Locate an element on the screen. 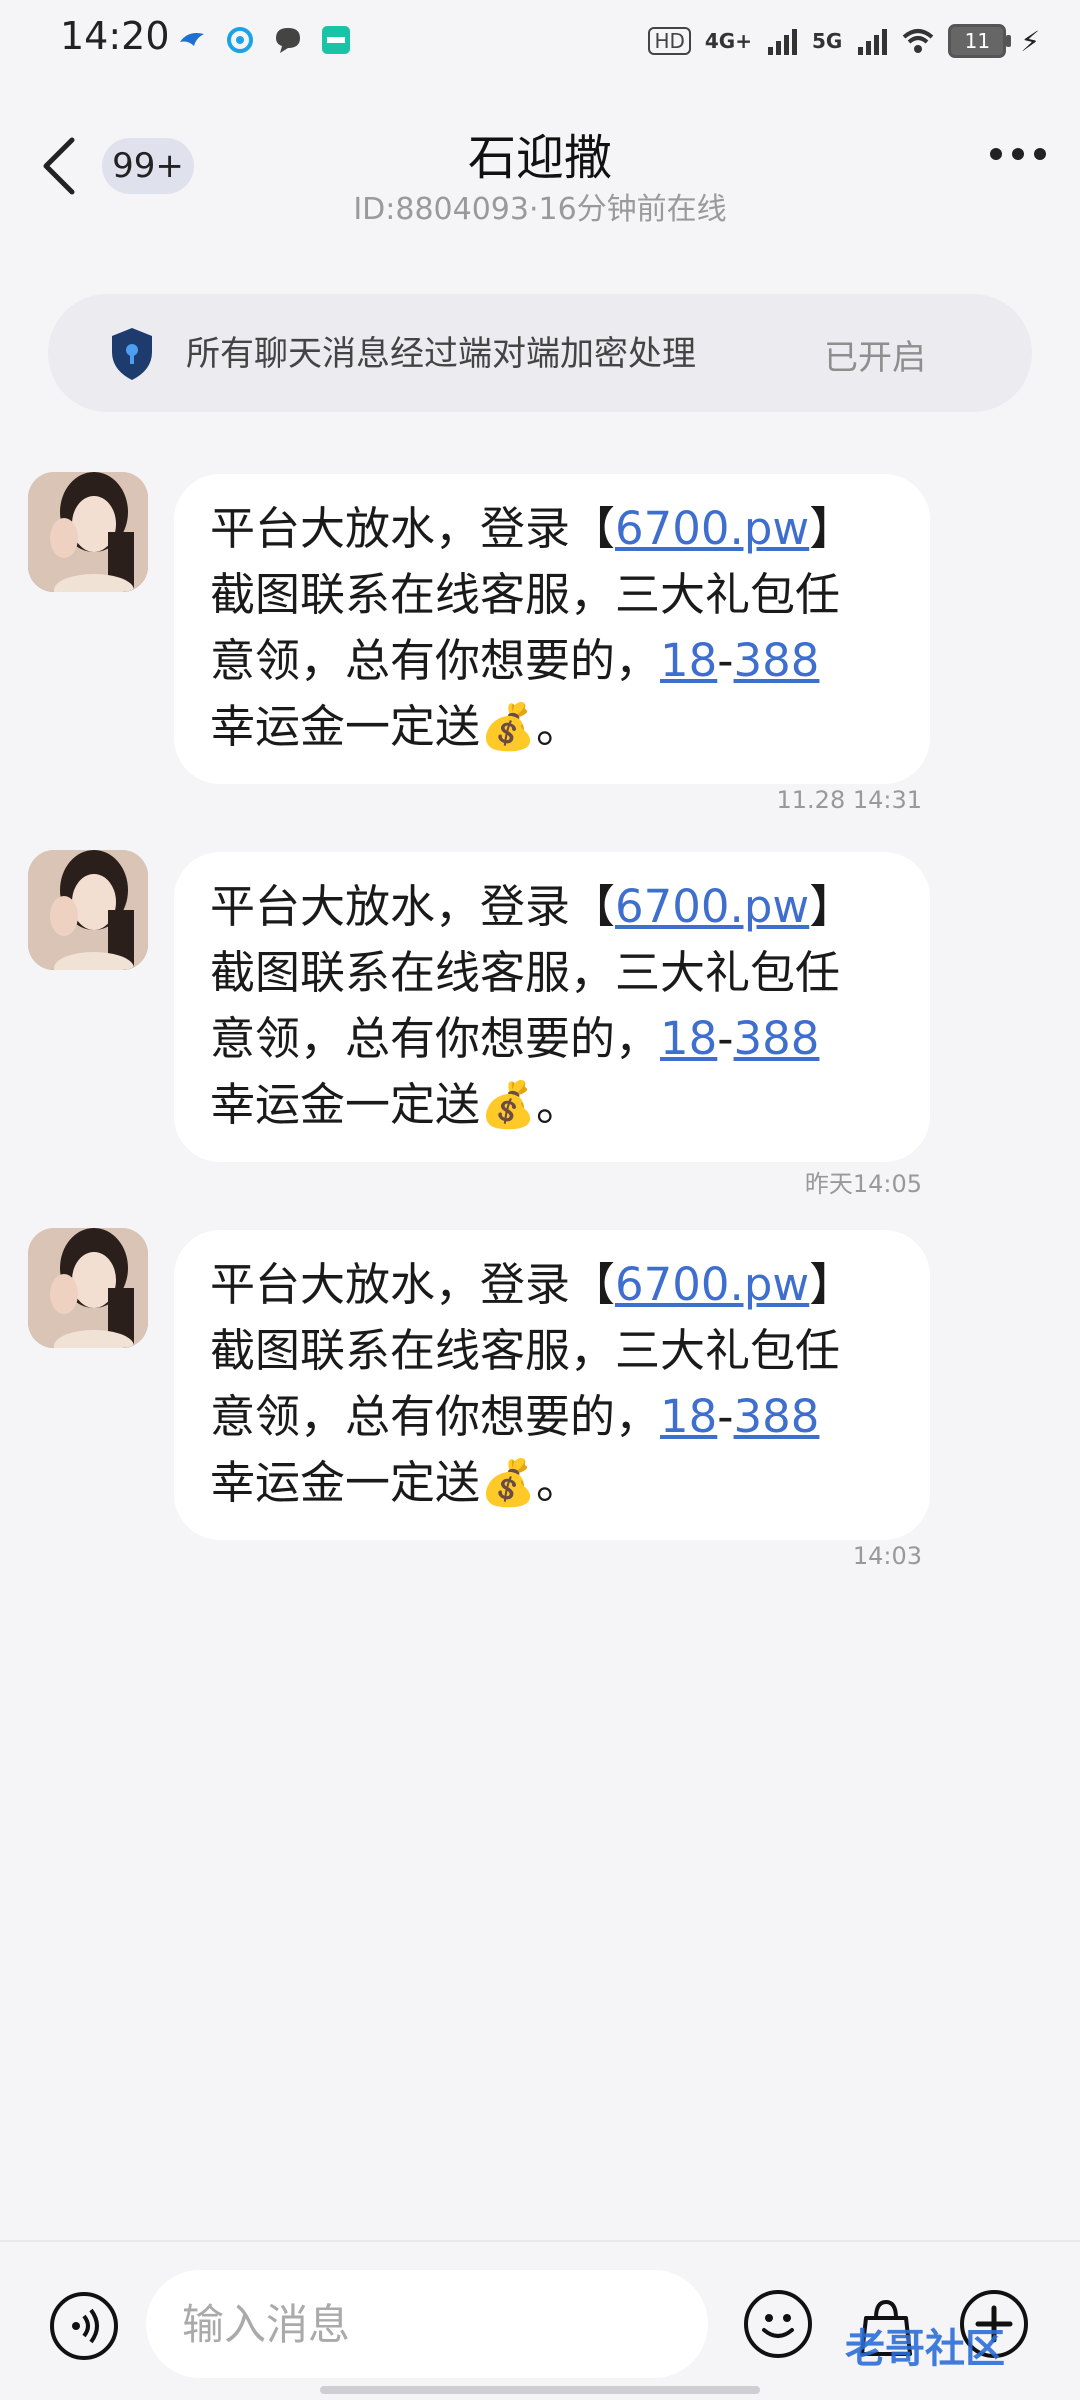  emoji-button is located at coordinates (778, 2324).